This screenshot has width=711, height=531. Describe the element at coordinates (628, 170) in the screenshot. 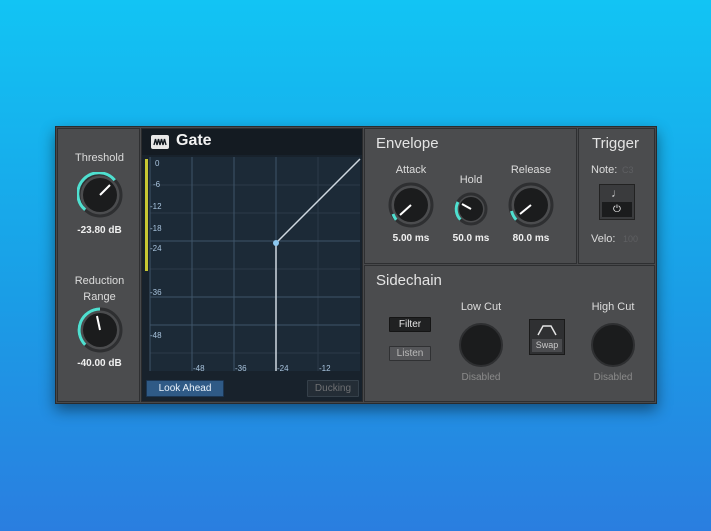

I see `note-value: C3` at that location.